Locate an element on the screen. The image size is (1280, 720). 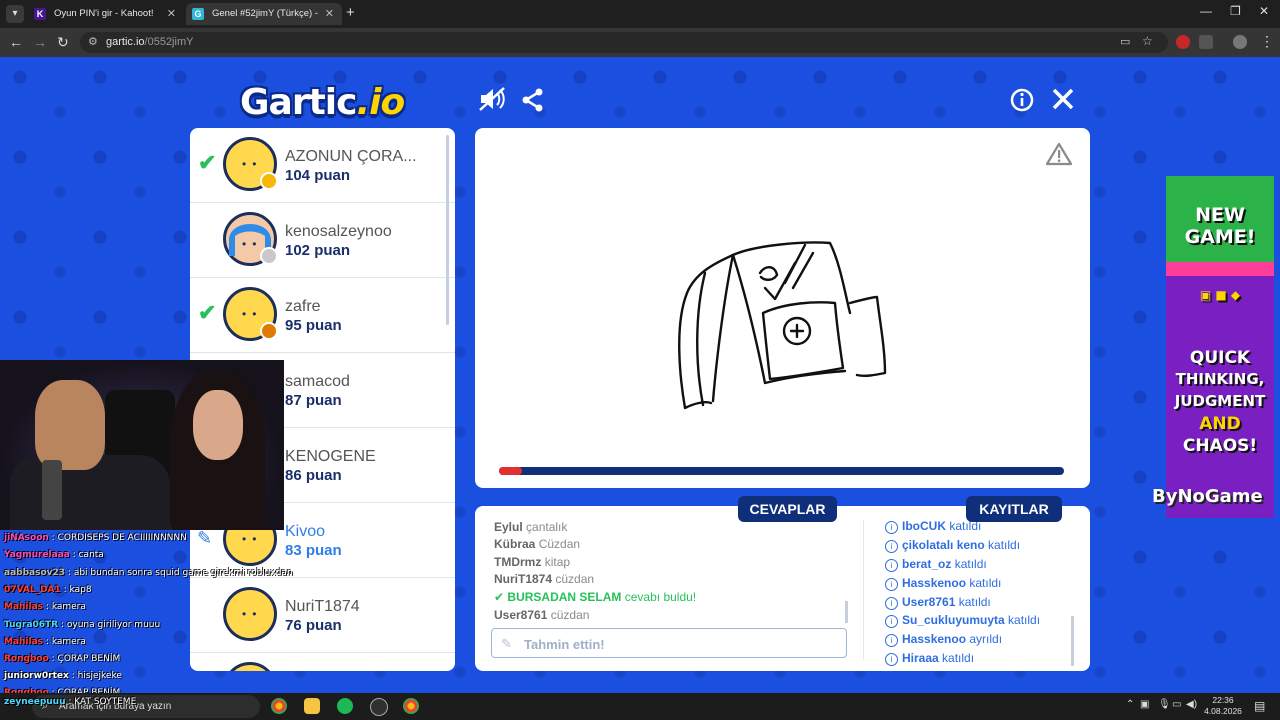
extension-icon is located at coordinates (1183, 42).